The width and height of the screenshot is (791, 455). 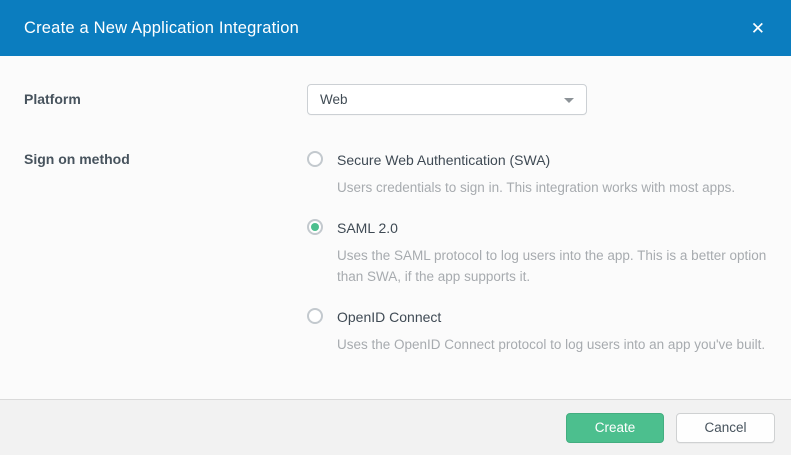 I want to click on dialog-header: Create a New Application Integration ✕, so click(x=395, y=28).